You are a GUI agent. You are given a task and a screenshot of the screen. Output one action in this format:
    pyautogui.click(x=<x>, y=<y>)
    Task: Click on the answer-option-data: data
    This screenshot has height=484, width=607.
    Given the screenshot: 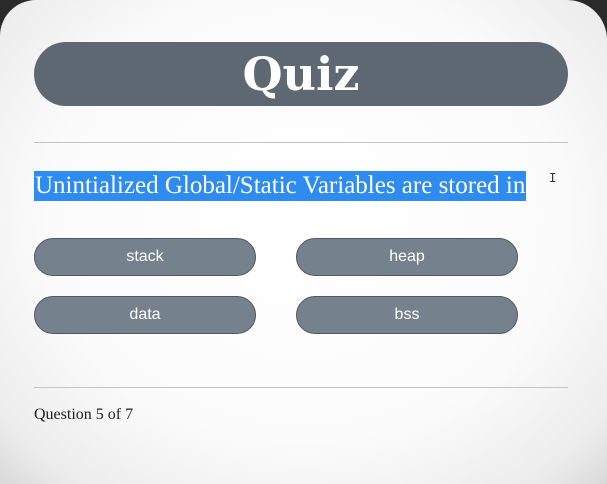 What is the action you would take?
    pyautogui.click(x=145, y=315)
    